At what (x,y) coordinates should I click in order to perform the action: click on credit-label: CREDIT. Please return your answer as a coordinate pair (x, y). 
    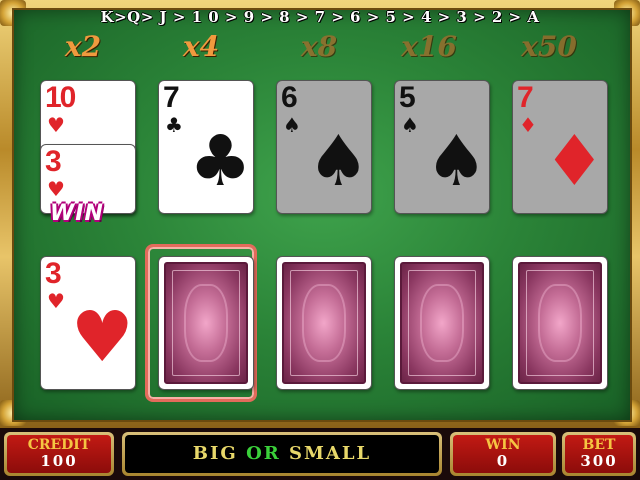
    Looking at the image, I should click on (59, 445).